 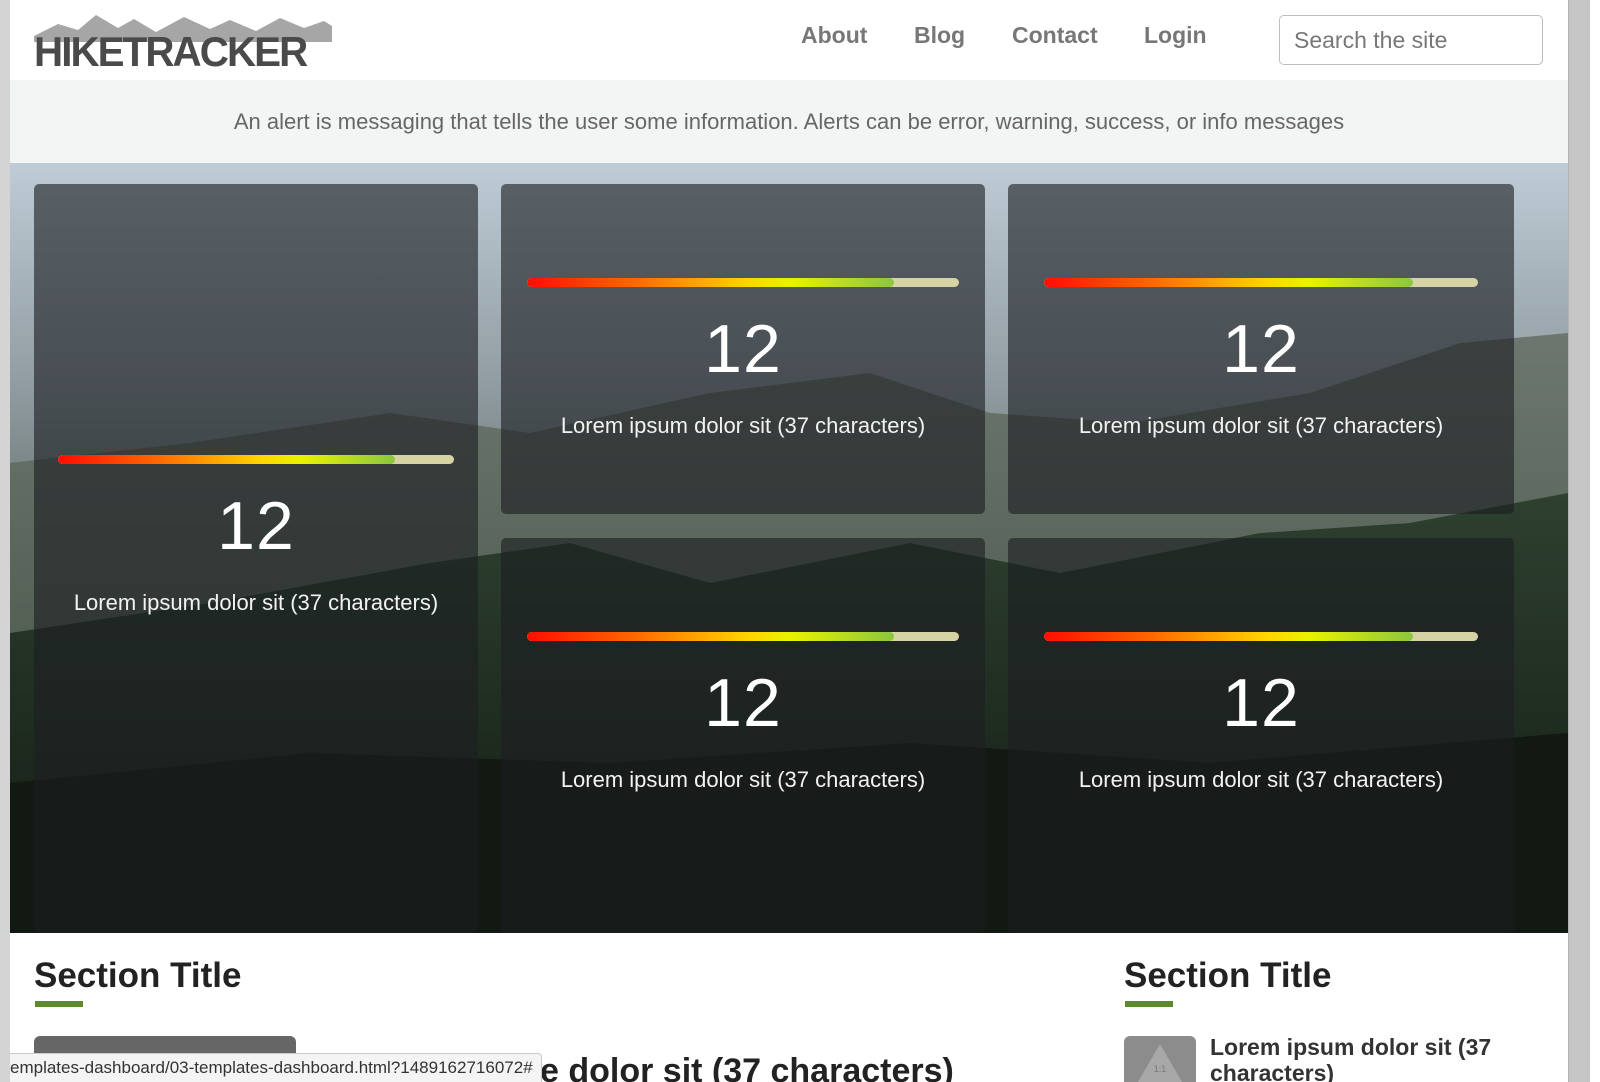 I want to click on thumb-ratio-label: 1:1, so click(x=1160, y=1069).